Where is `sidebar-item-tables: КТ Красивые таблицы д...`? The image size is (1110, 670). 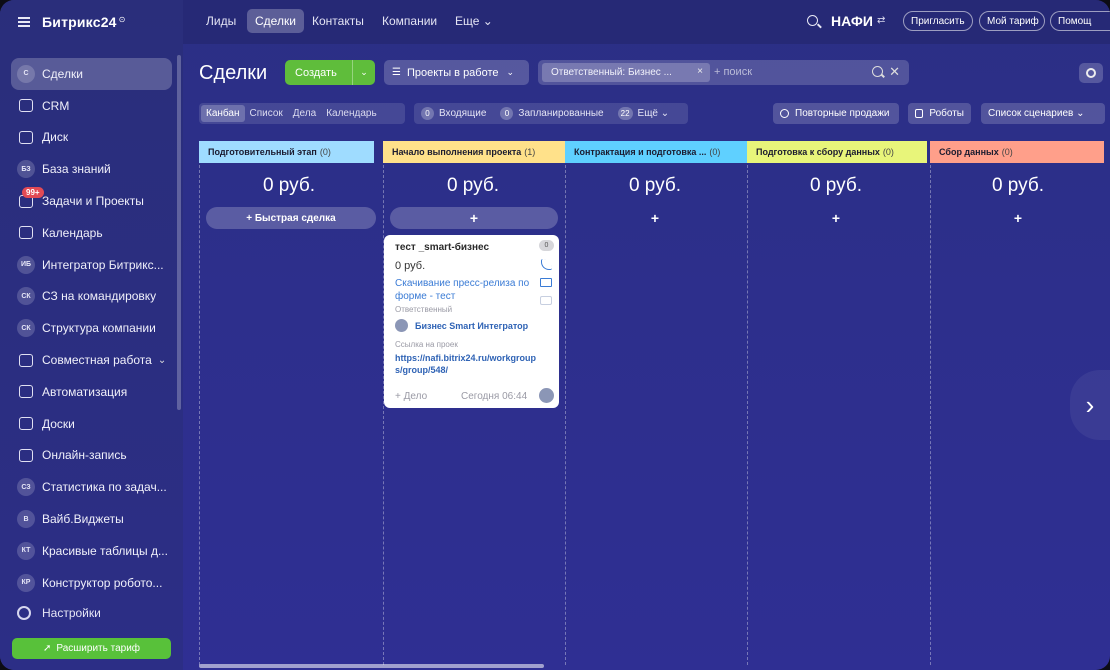
sidebar-item-tables: КТ Красивые таблицы д... is located at coordinates (91, 551).